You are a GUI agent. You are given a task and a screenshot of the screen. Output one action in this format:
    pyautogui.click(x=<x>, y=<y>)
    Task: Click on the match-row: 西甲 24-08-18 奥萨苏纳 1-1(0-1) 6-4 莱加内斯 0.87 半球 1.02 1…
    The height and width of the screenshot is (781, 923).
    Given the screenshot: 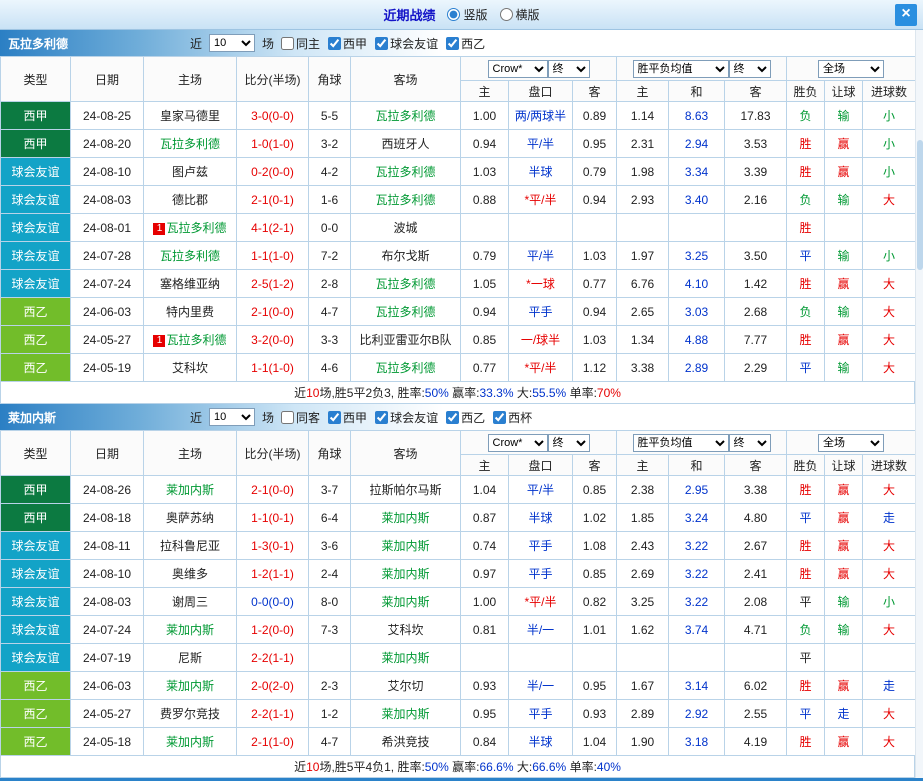 What is the action you would take?
    pyautogui.click(x=458, y=517)
    